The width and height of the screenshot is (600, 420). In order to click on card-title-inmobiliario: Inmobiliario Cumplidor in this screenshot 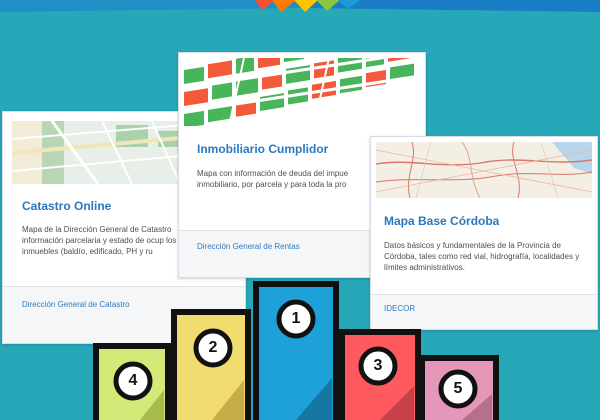, I will do `click(262, 149)`.